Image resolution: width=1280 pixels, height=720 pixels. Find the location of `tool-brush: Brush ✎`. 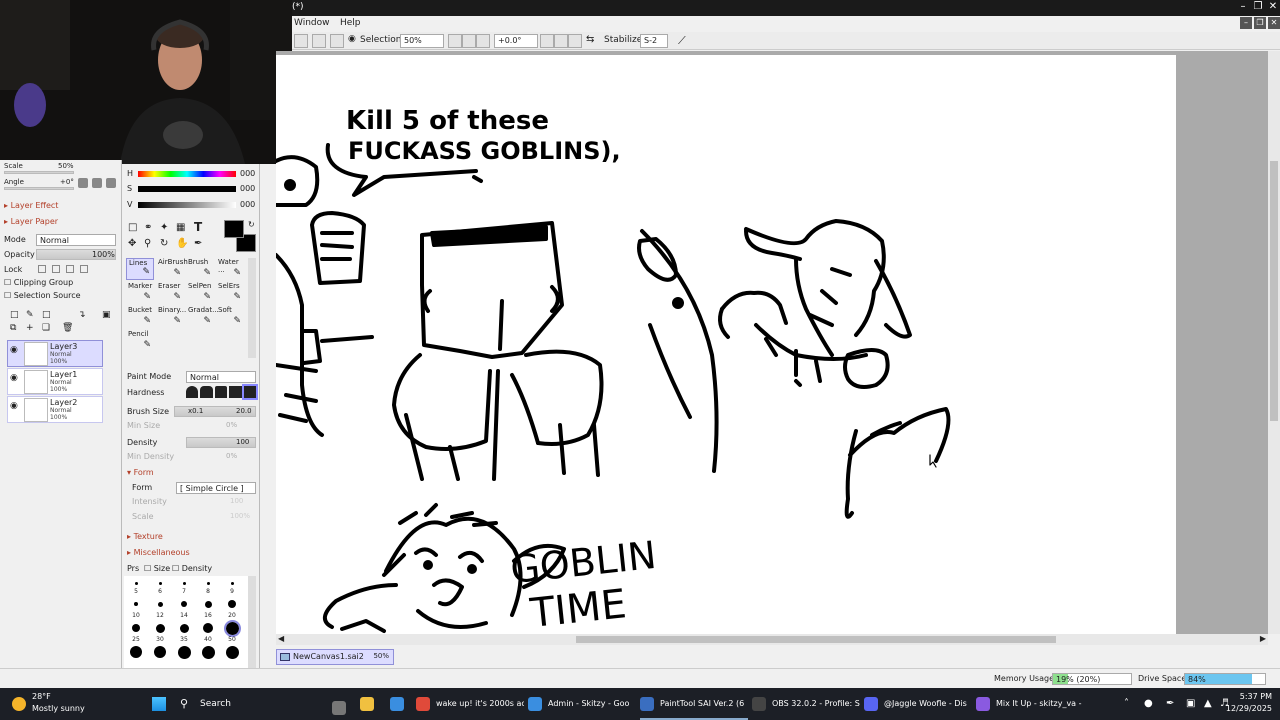

tool-brush: Brush ✎ is located at coordinates (200, 269).